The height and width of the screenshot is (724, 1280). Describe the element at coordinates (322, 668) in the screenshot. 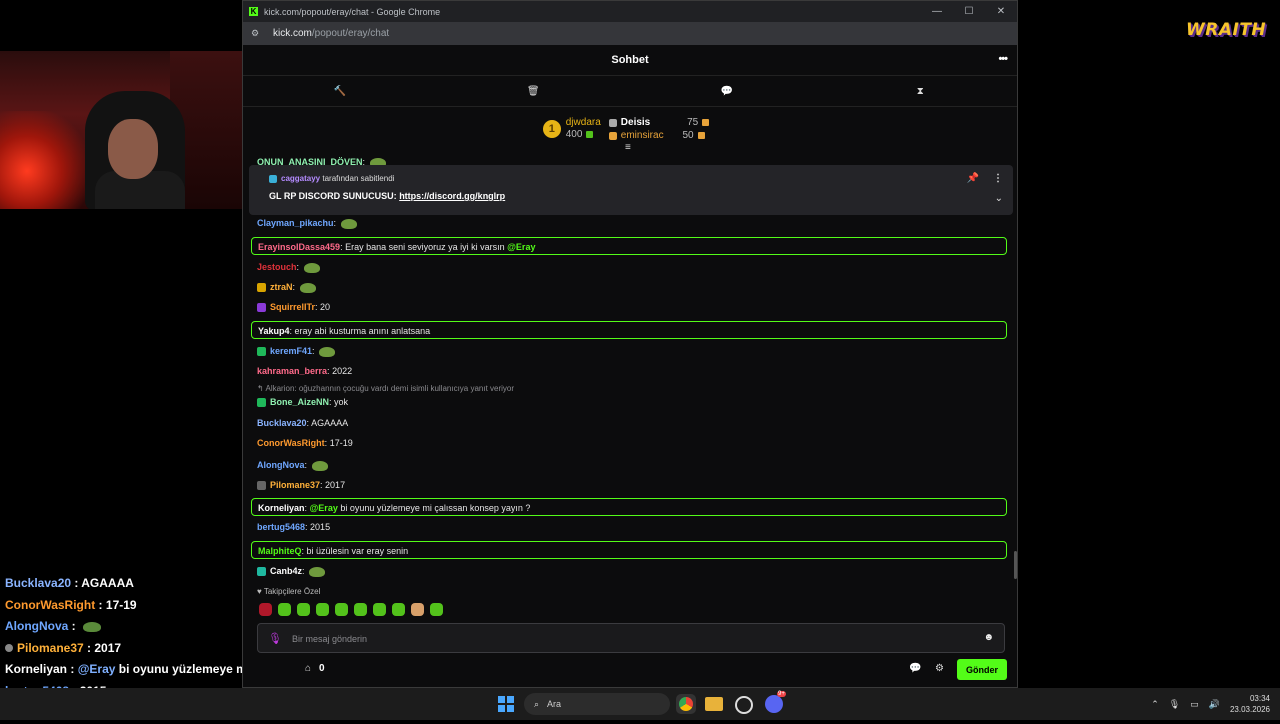

I see `store-count: 0` at that location.